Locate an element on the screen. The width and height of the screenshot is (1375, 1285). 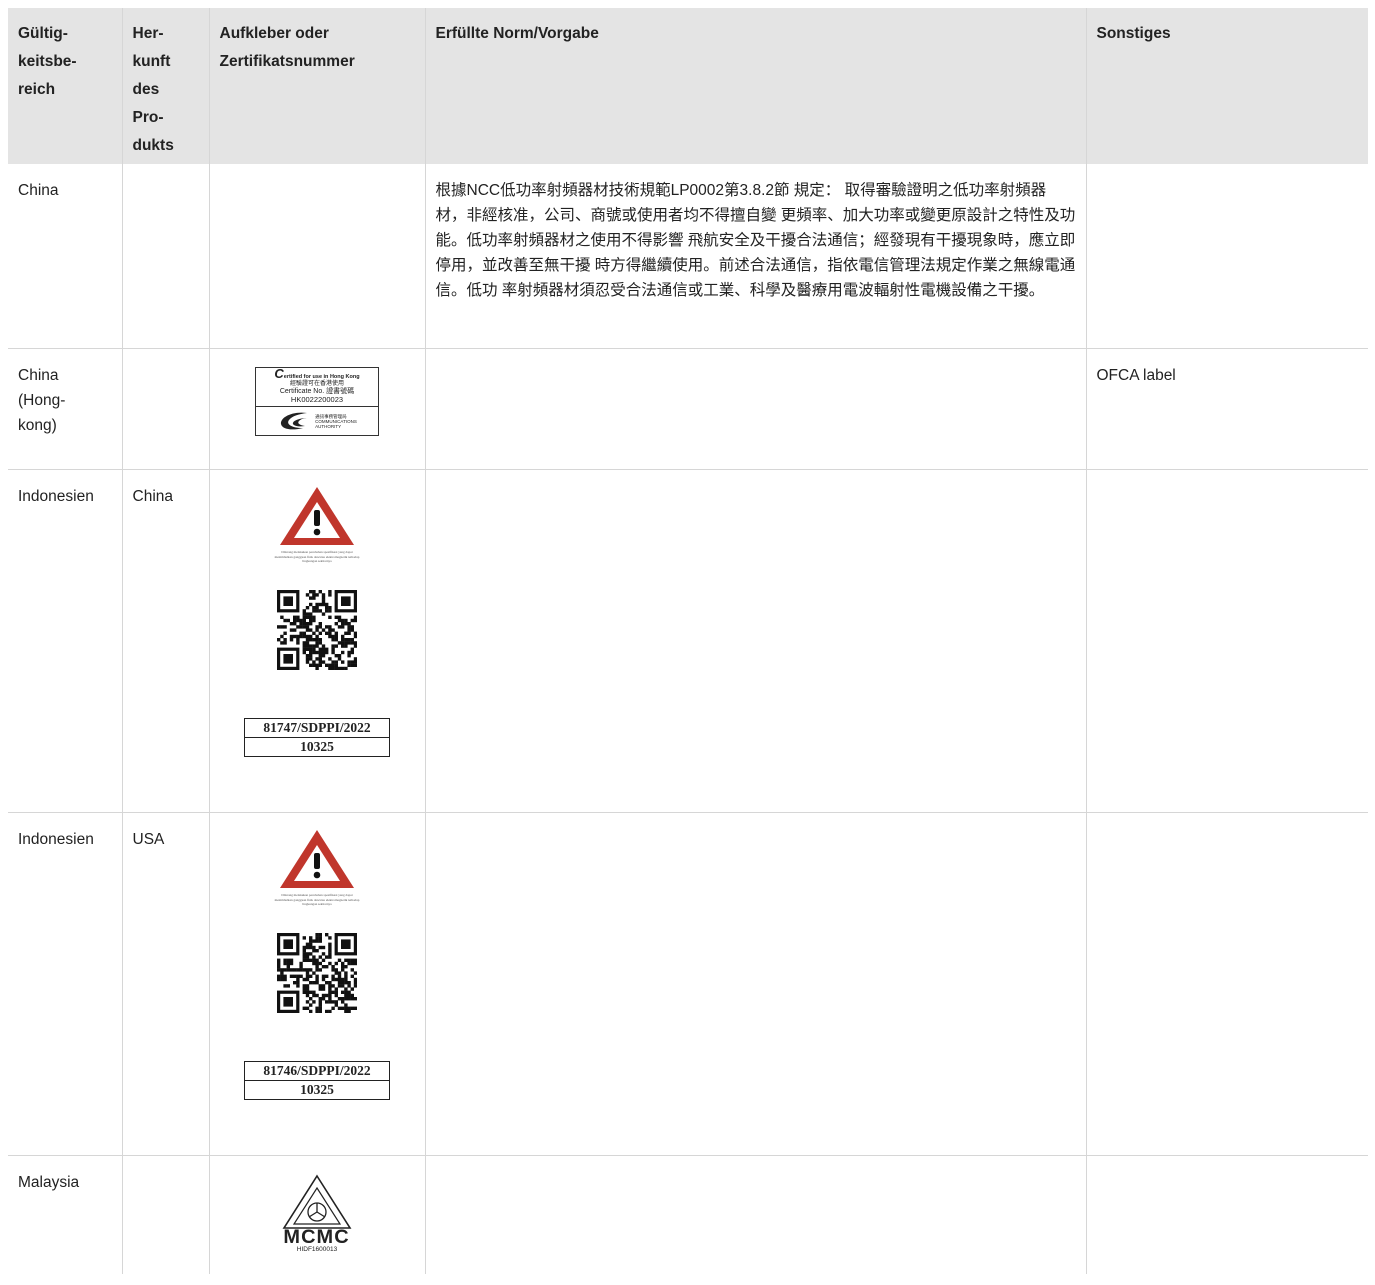
cell-other: OFCA label is located at coordinates (1227, 409).